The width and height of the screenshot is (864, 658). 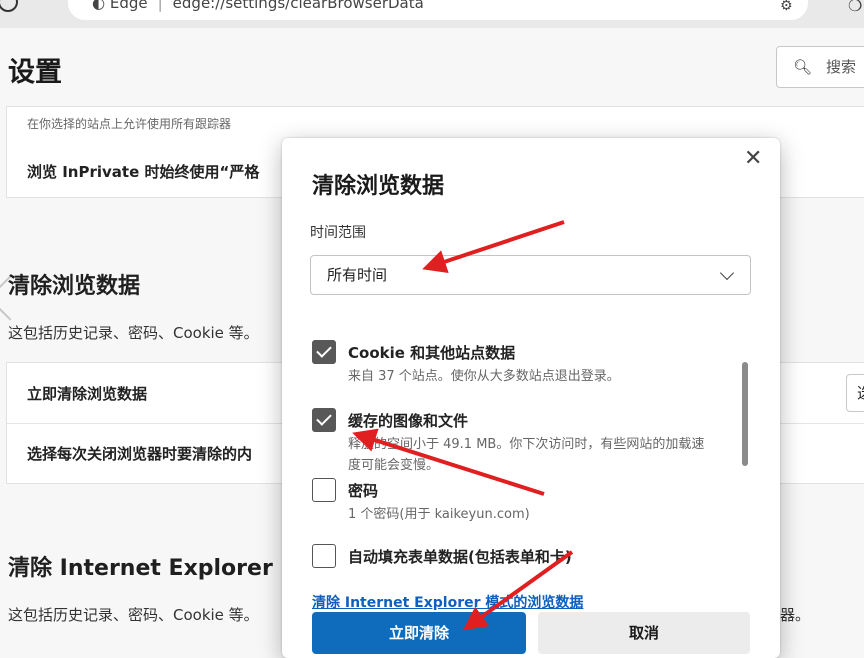 I want to click on browser-brand: Edge, so click(x=128, y=6).